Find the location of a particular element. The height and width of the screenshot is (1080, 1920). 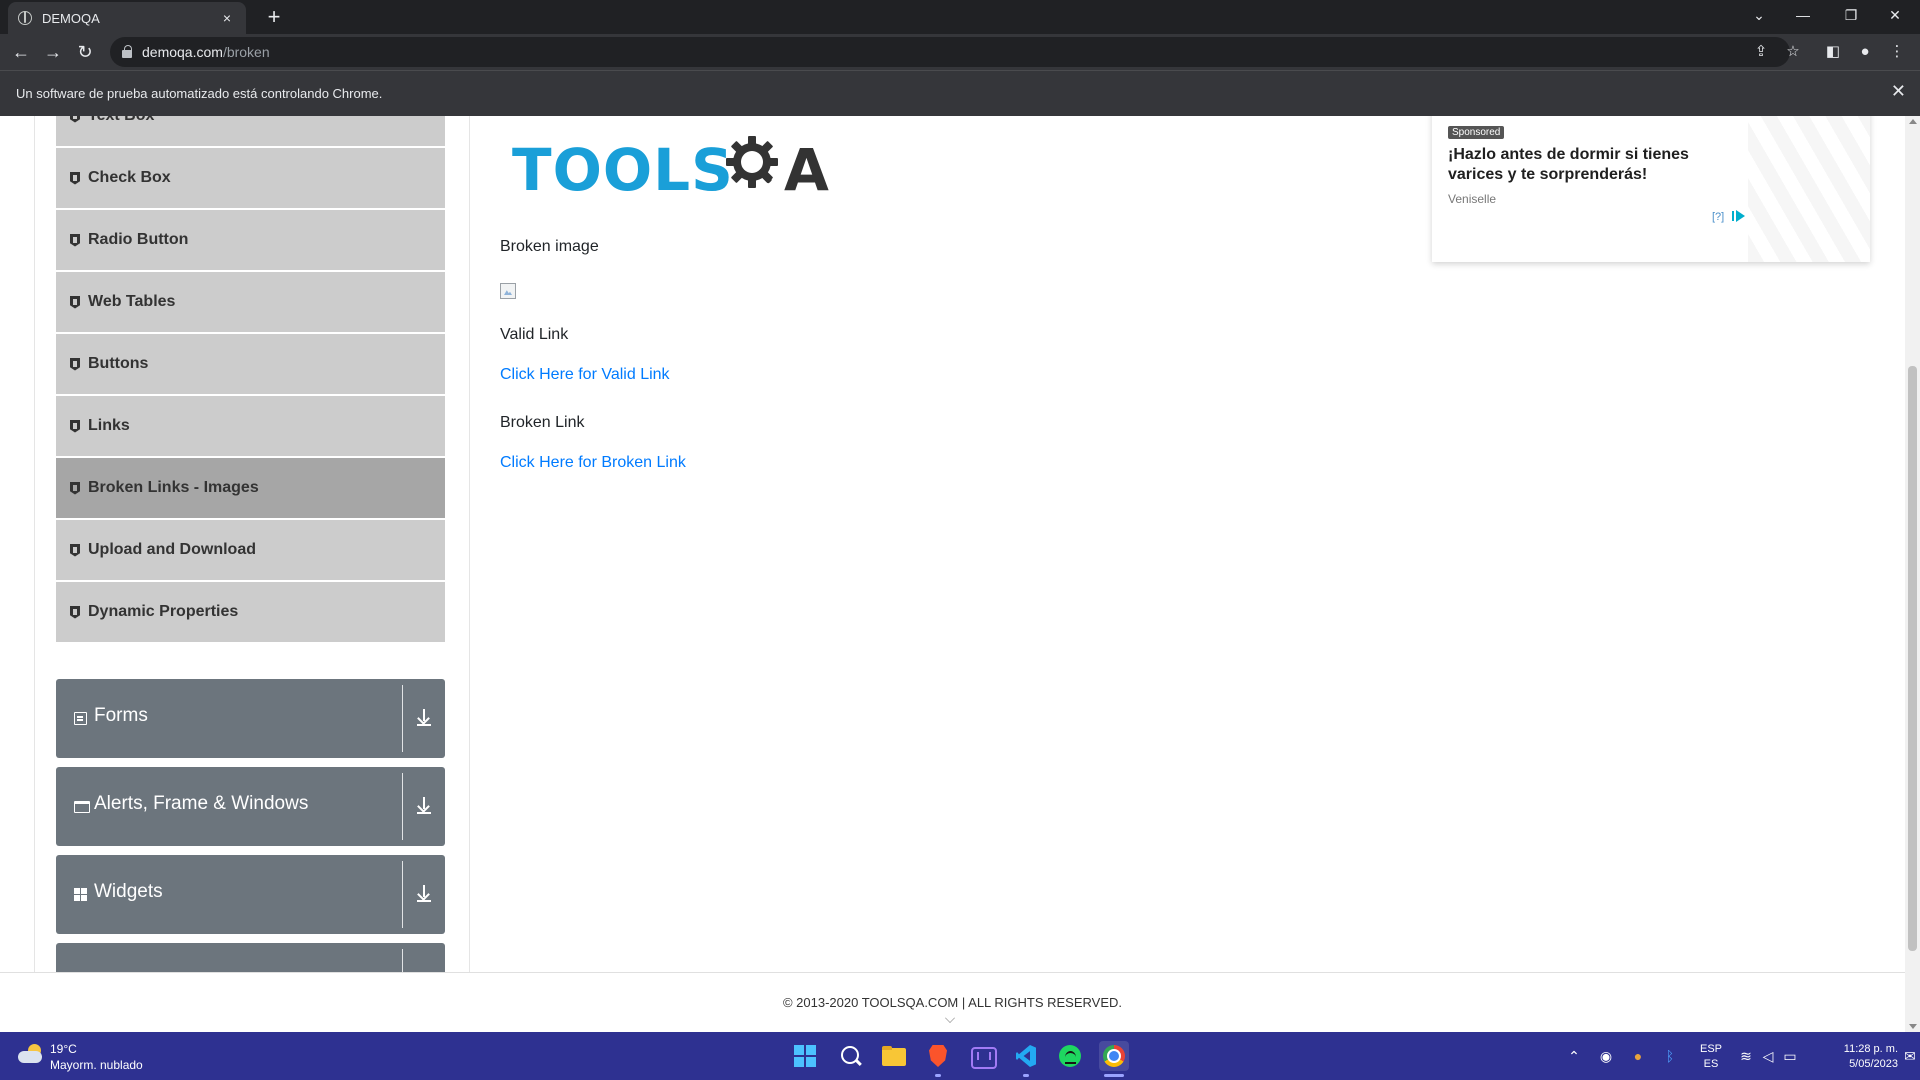

scroll-up-arrow-icon is located at coordinates (1913, 121).